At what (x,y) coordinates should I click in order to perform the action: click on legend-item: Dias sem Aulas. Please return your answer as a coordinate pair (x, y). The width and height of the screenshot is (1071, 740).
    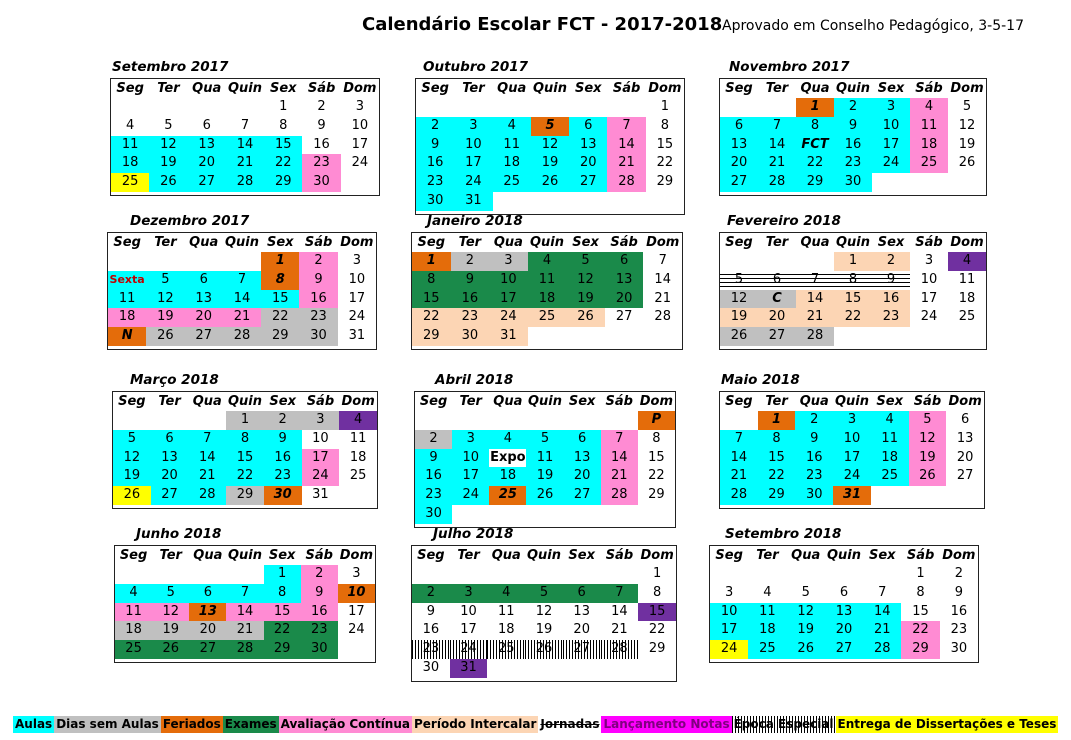
    Looking at the image, I should click on (107, 724).